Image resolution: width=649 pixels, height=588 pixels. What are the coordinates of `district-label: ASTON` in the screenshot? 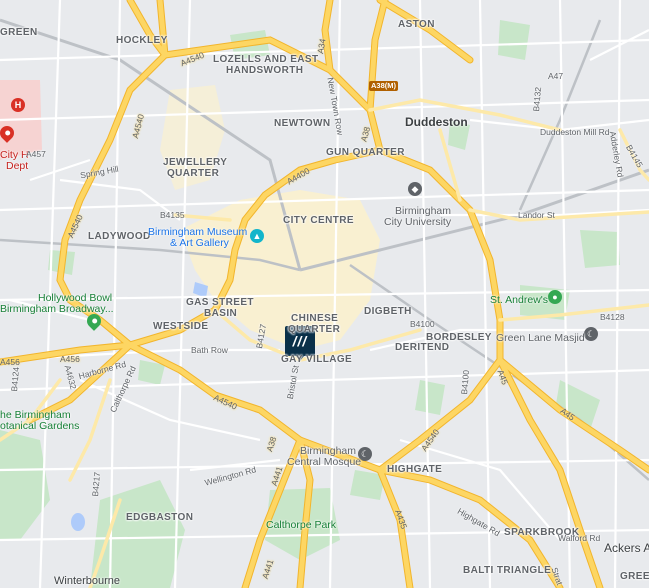 It's located at (416, 24).